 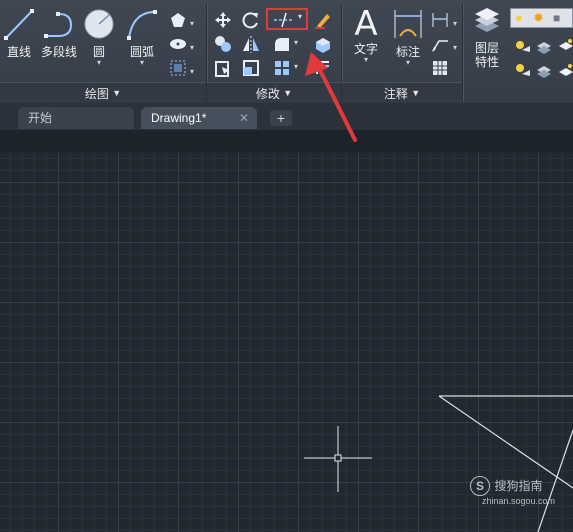 I want to click on copy-icon, so click(x=223, y=44).